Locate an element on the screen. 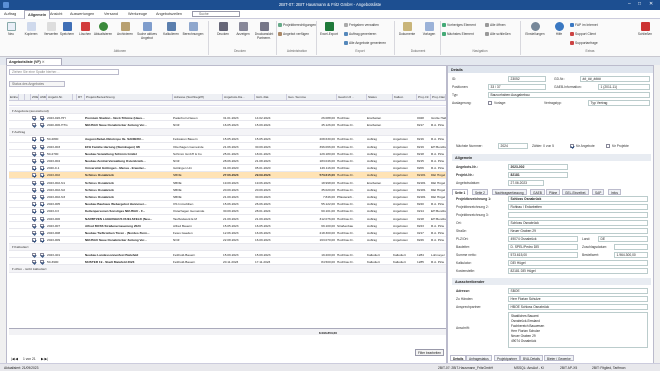 The image size is (660, 371). contact-field: HBOE Schloss Osnabrück is located at coordinates (578, 307).